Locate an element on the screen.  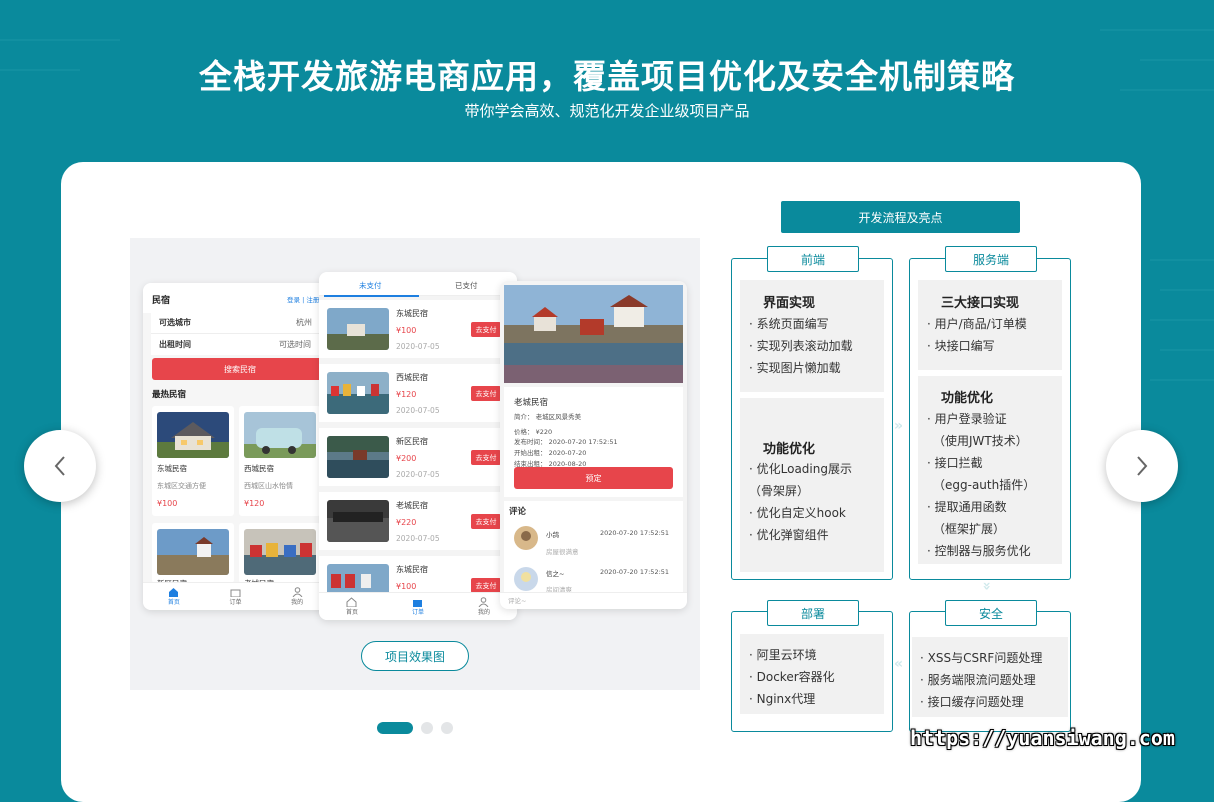
time-value: 可选时间 is located at coordinates (295, 344).